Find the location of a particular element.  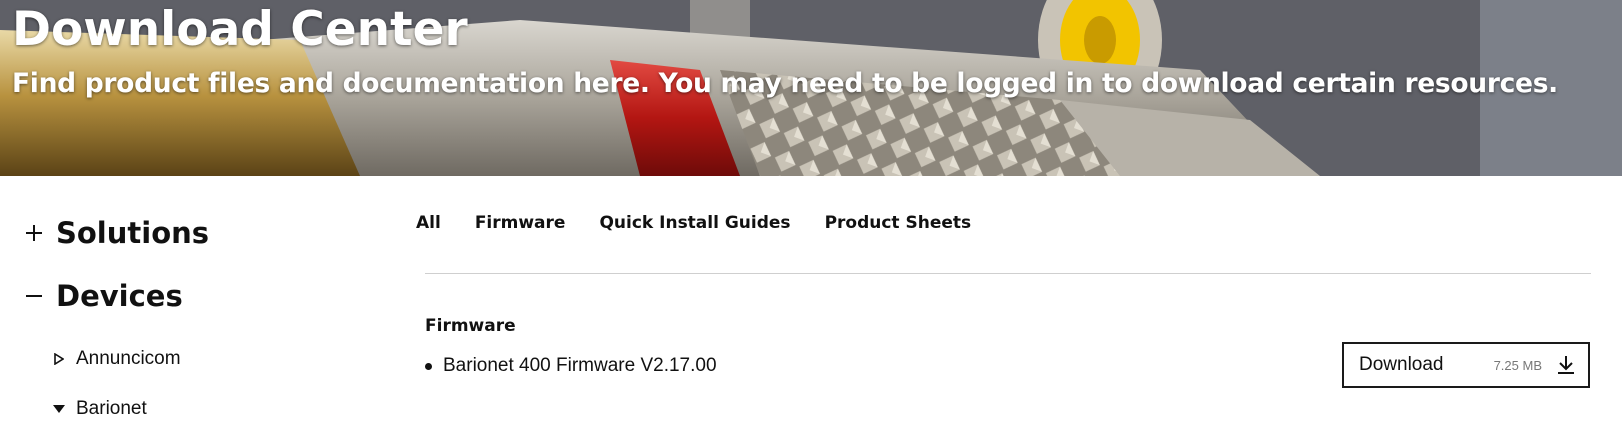

triangle-down-filled-icon is located at coordinates (59, 409).